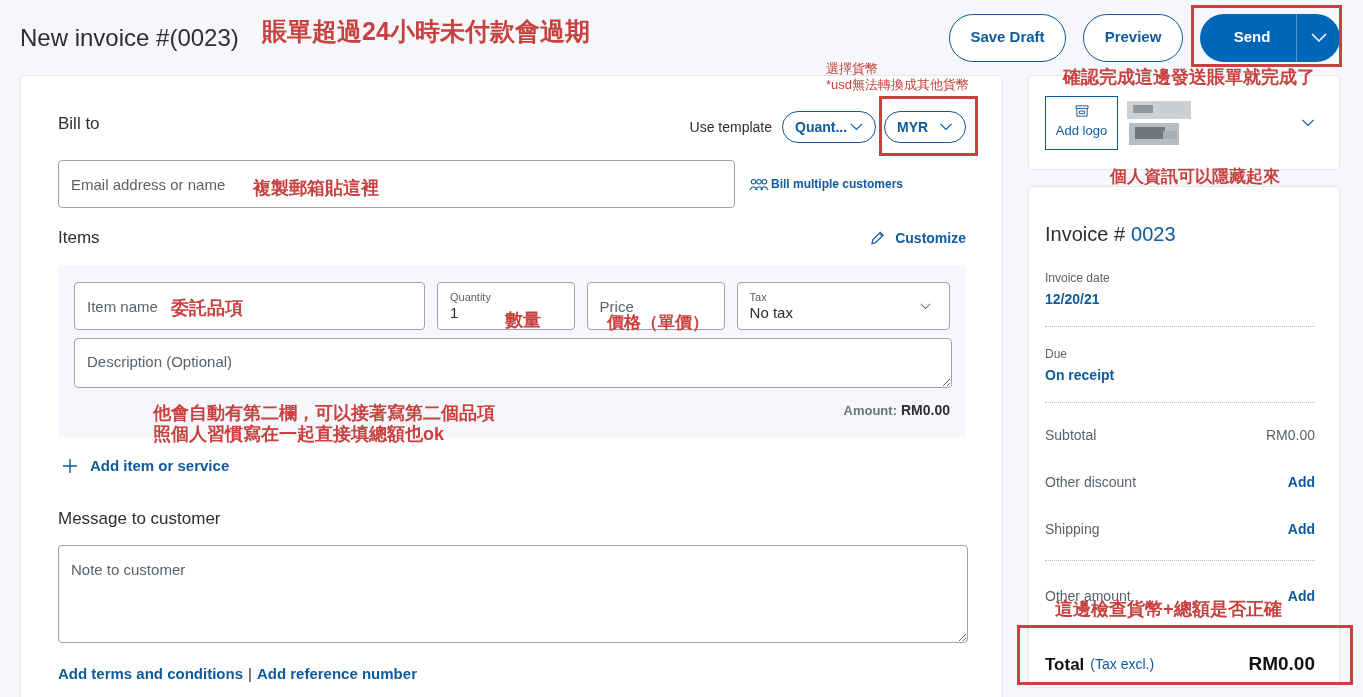 This screenshot has height=697, width=1363. I want to click on annotation-text: 數量, so click(523, 320).